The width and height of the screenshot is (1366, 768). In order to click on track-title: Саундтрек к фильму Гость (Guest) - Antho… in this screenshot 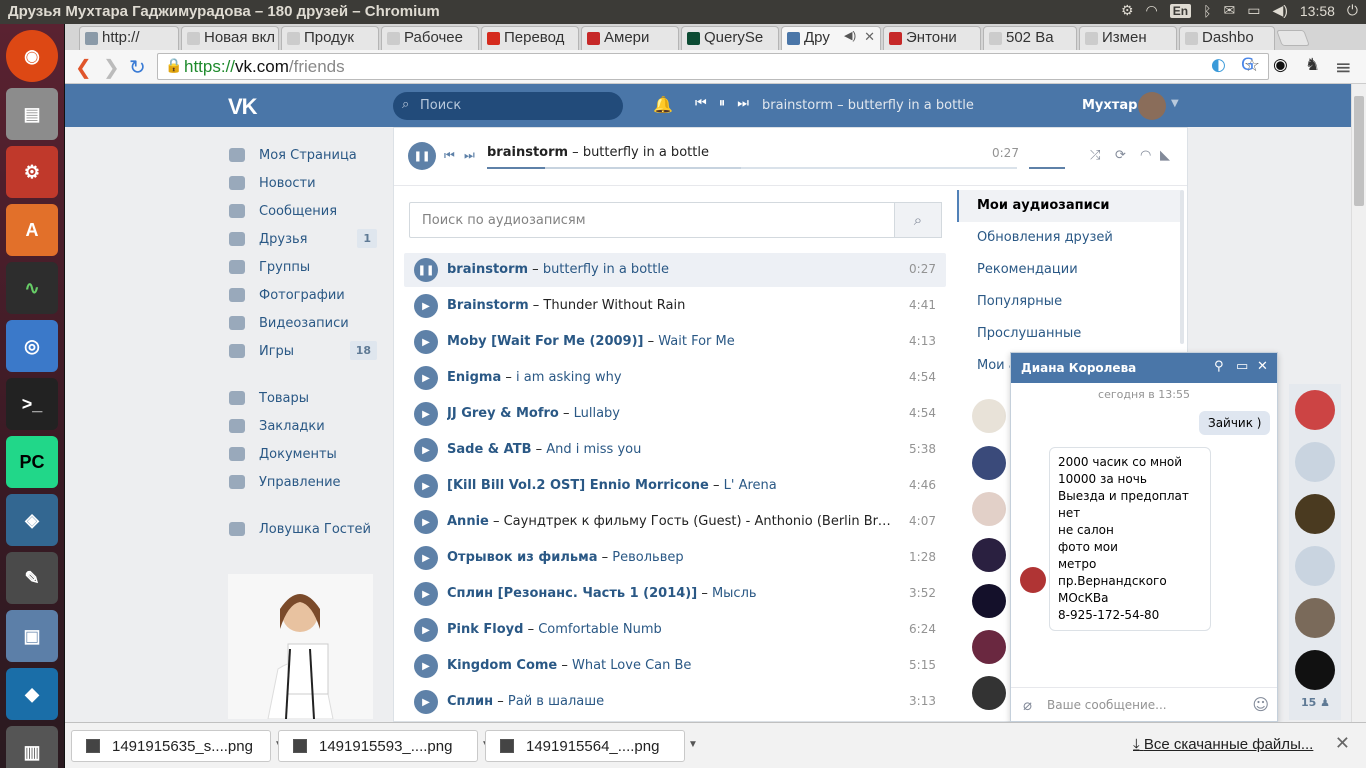, I will do `click(700, 521)`.